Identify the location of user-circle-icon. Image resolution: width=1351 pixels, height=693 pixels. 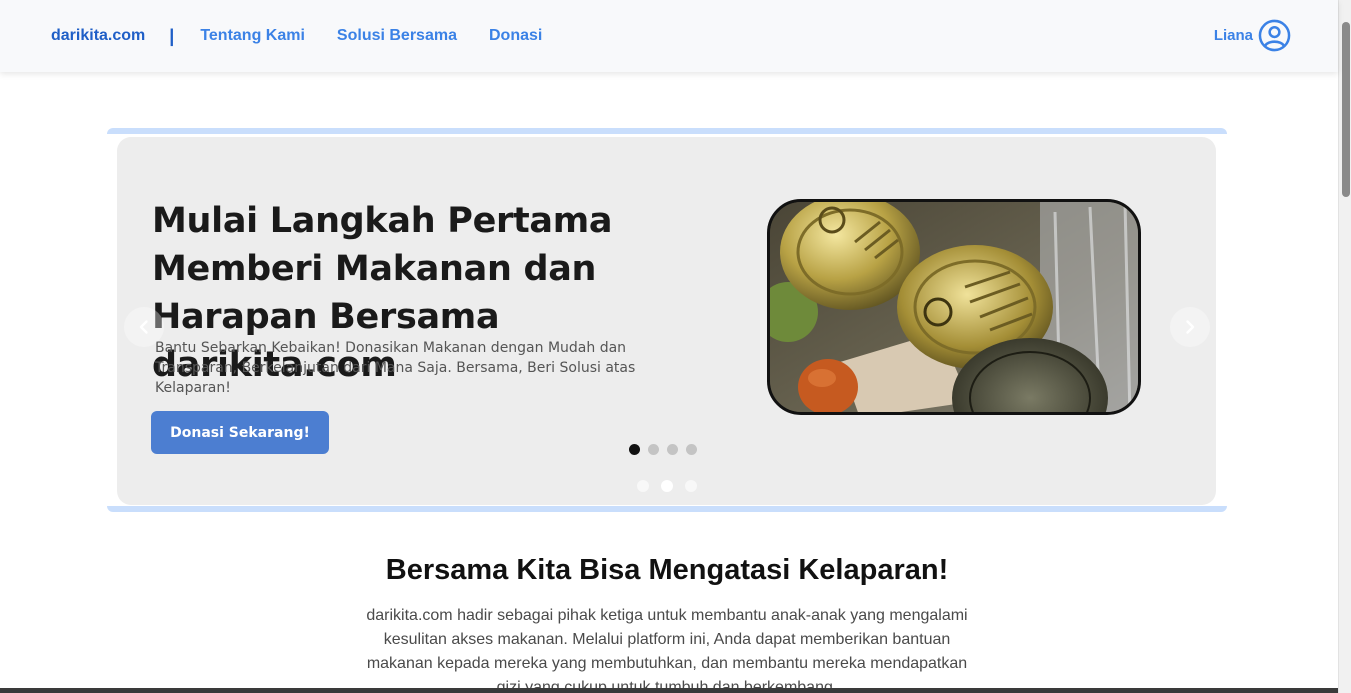
(1274, 35).